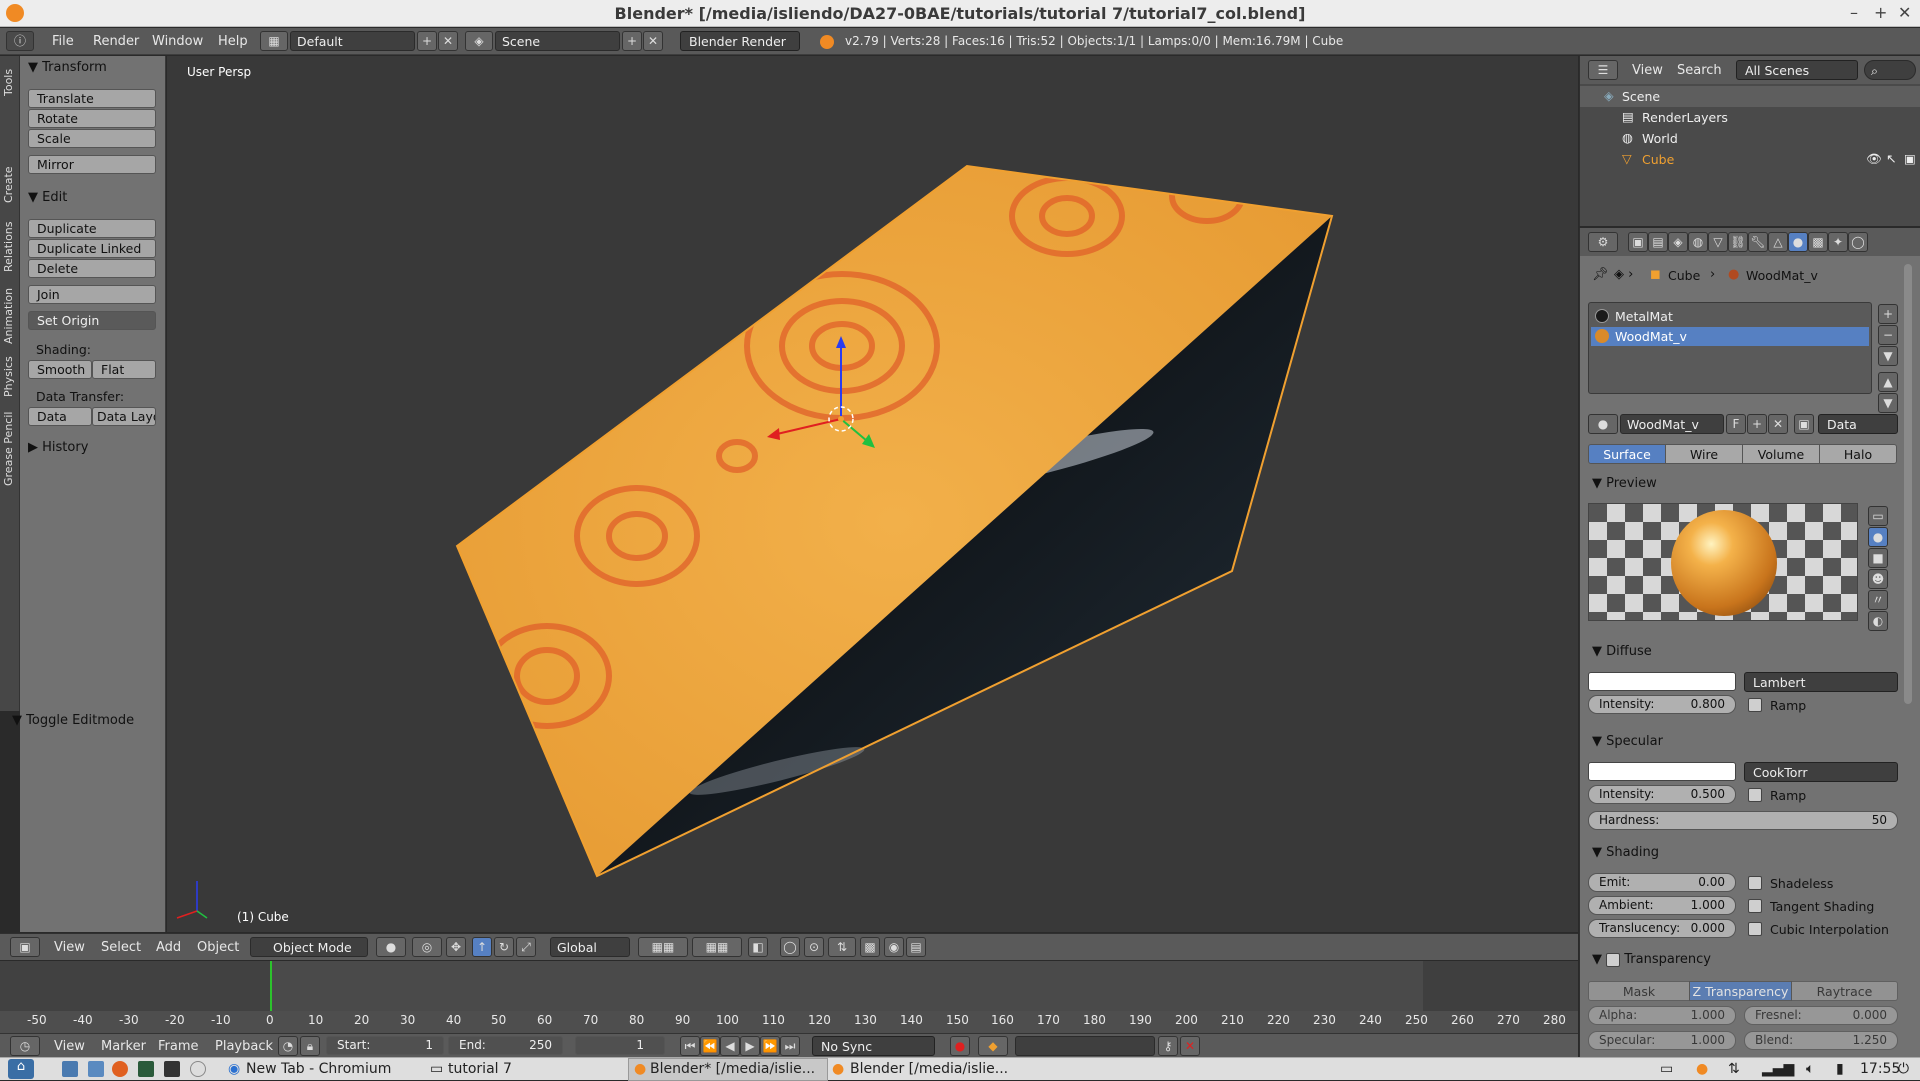 The image size is (1920, 1081). What do you see at coordinates (1730, 316) in the screenshot?
I see `material-slot-metalmat: MetalMat` at bounding box center [1730, 316].